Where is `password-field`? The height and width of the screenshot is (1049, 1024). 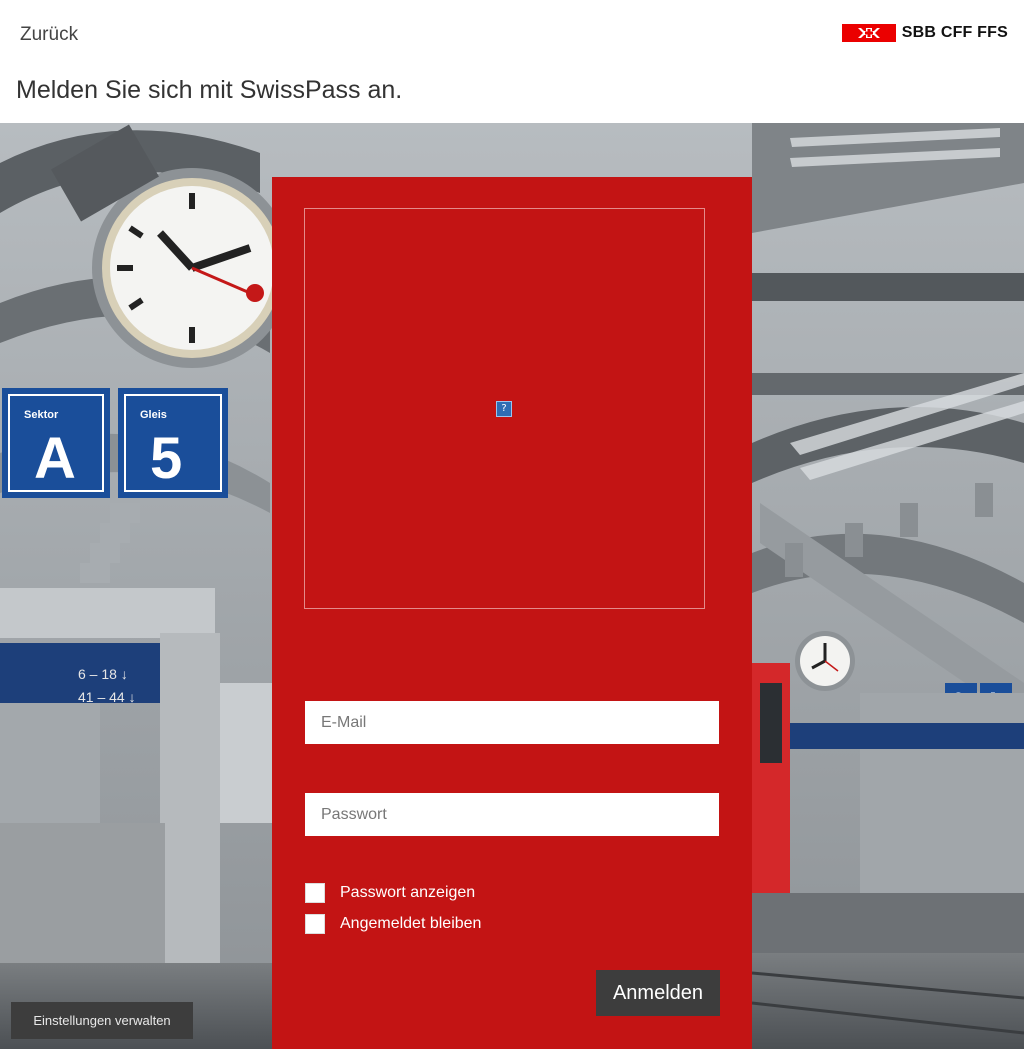
password-field is located at coordinates (512, 814).